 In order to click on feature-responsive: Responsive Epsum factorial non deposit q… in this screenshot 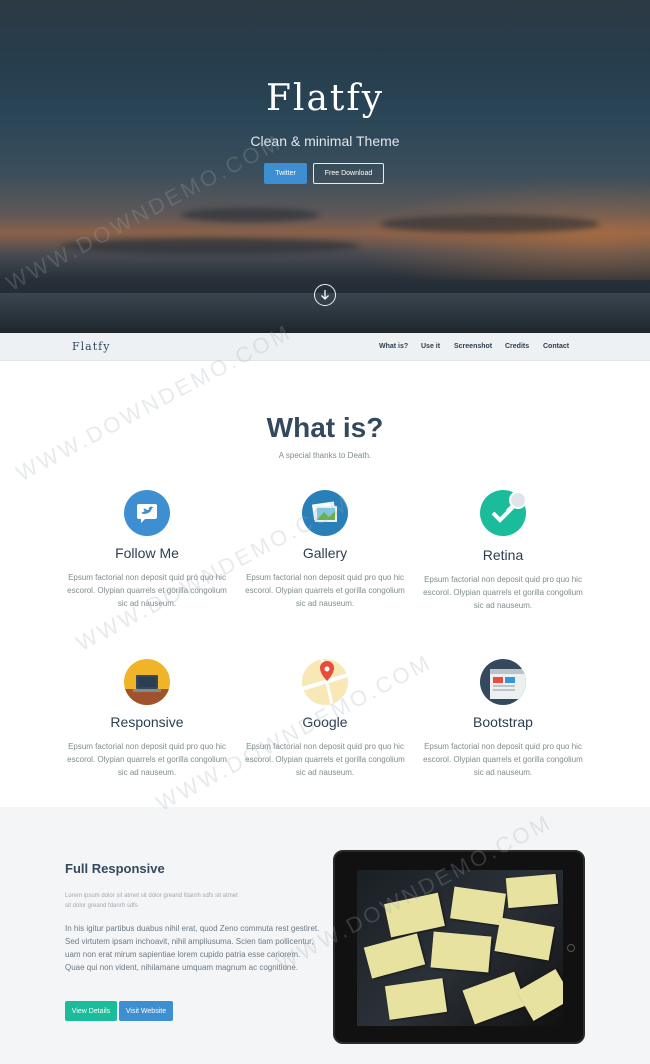, I will do `click(147, 719)`.